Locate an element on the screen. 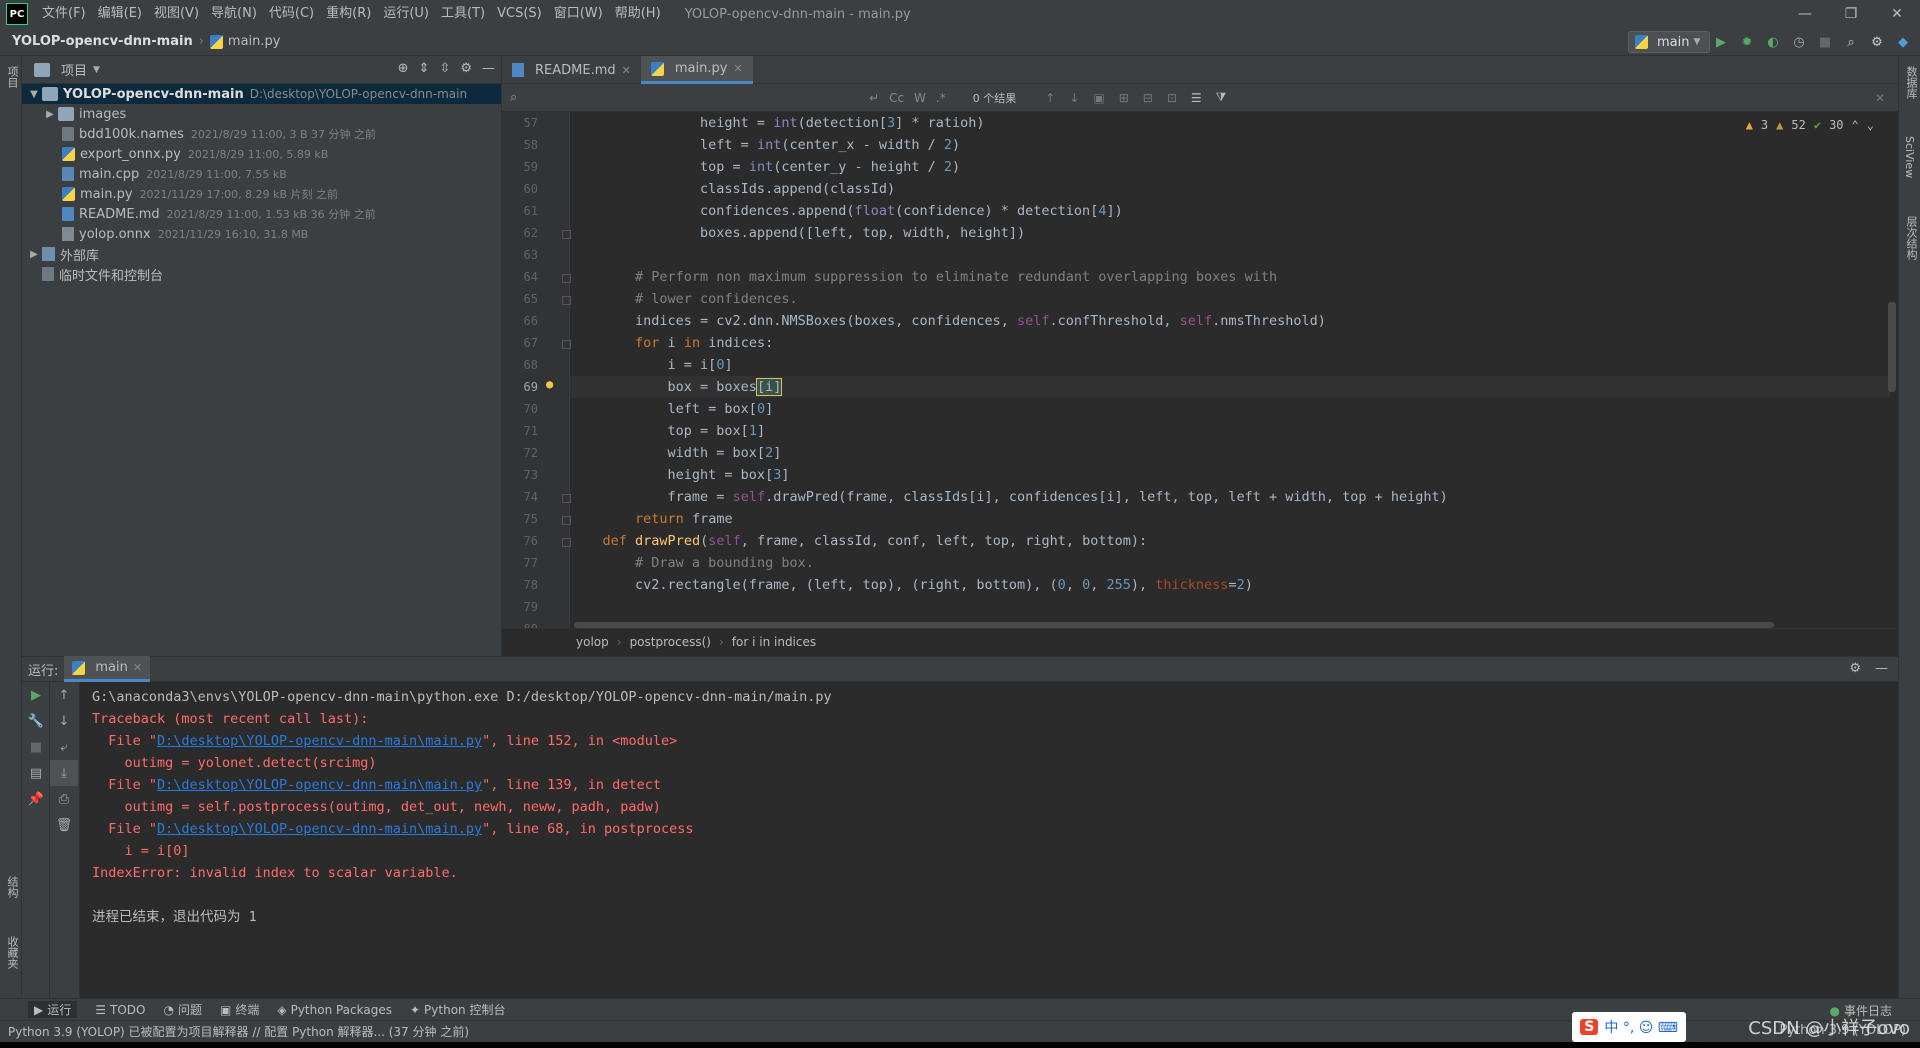 This screenshot has height=1048, width=1920. previous-occurrence-icon: ↑ is located at coordinates (1050, 98).